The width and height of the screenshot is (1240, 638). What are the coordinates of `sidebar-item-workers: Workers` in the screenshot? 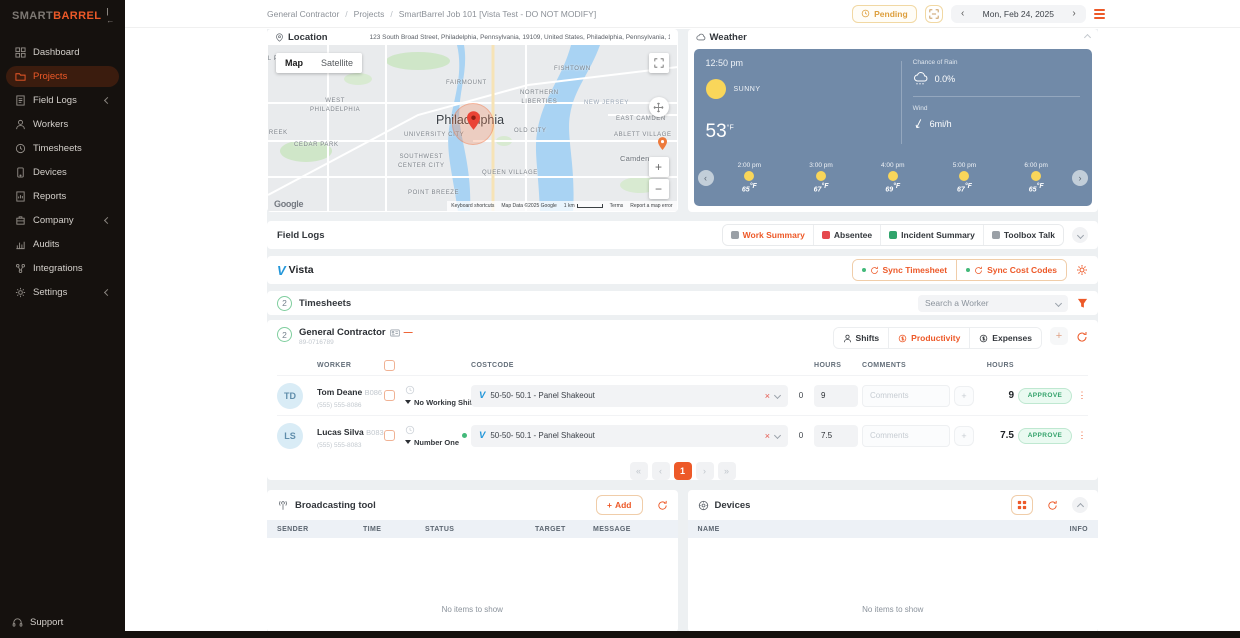 It's located at (62, 124).